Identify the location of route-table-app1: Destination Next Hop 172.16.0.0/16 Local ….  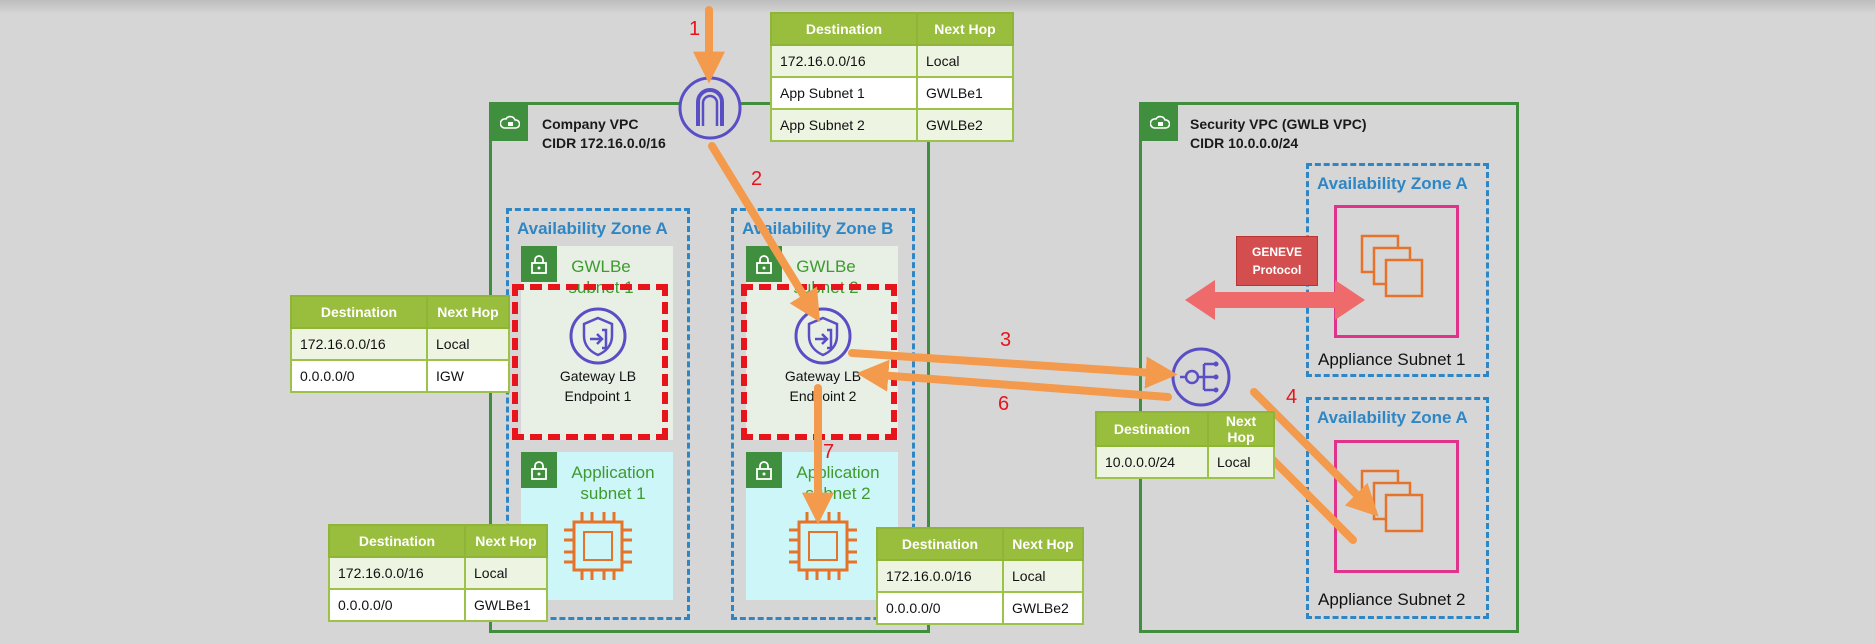
(438, 573).